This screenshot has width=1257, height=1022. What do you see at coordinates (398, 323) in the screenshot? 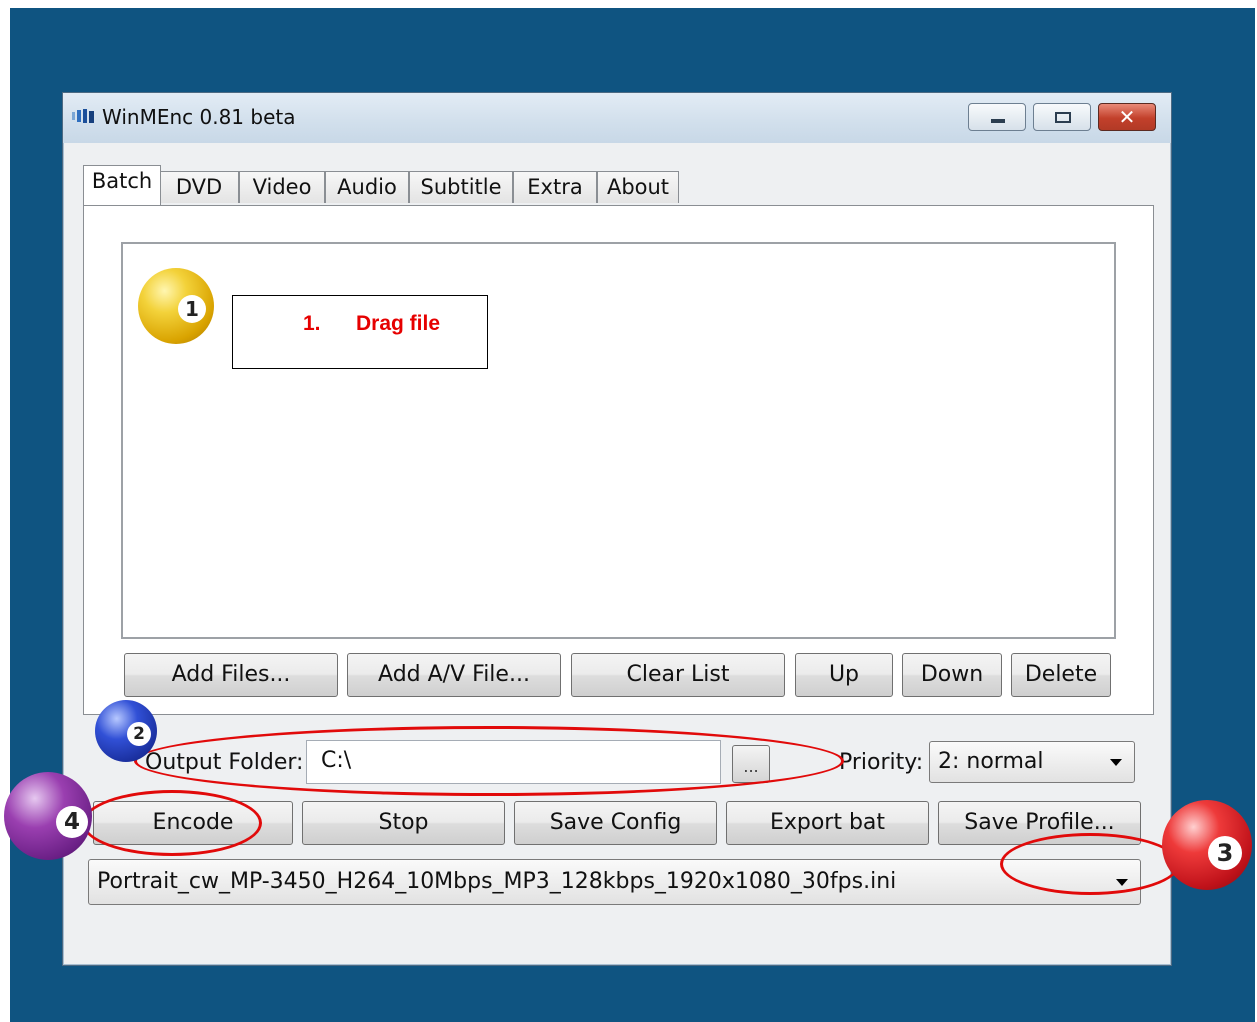
I see `callout-step-text: Drag file` at bounding box center [398, 323].